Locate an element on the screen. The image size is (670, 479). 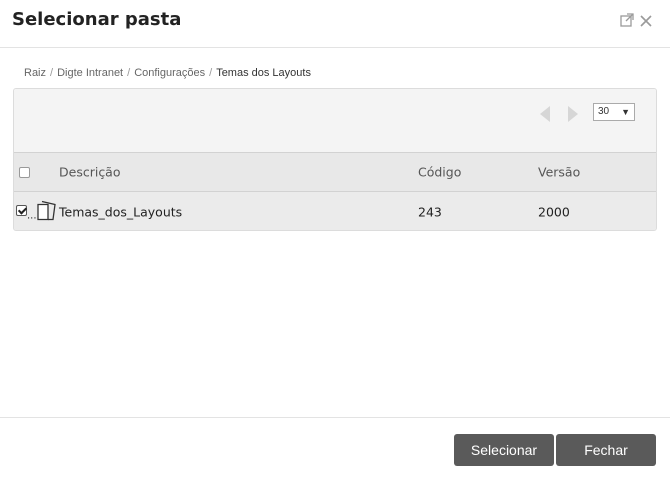
column-header-codigo: Código is located at coordinates (439, 172).